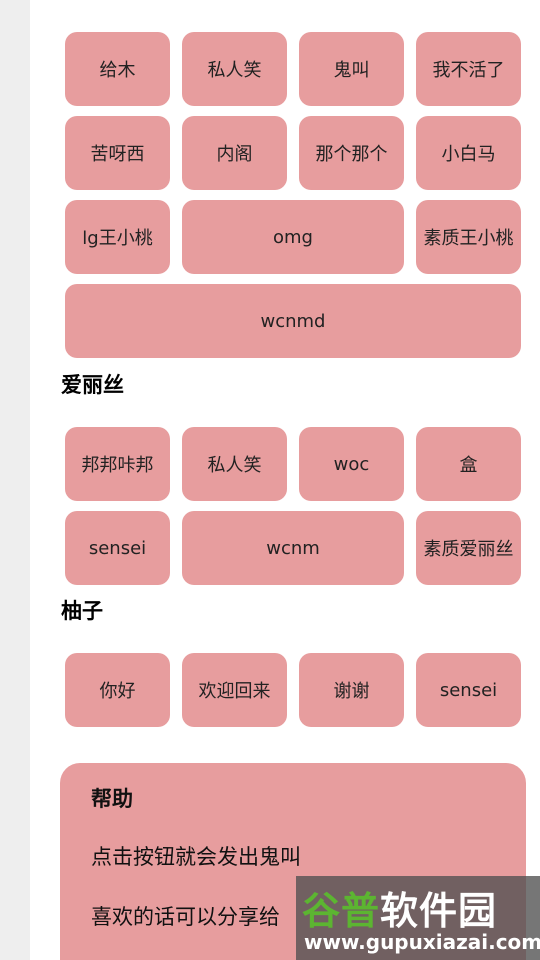  I want to click on sound-button-wobuhuole: 我不活了, so click(468, 69).